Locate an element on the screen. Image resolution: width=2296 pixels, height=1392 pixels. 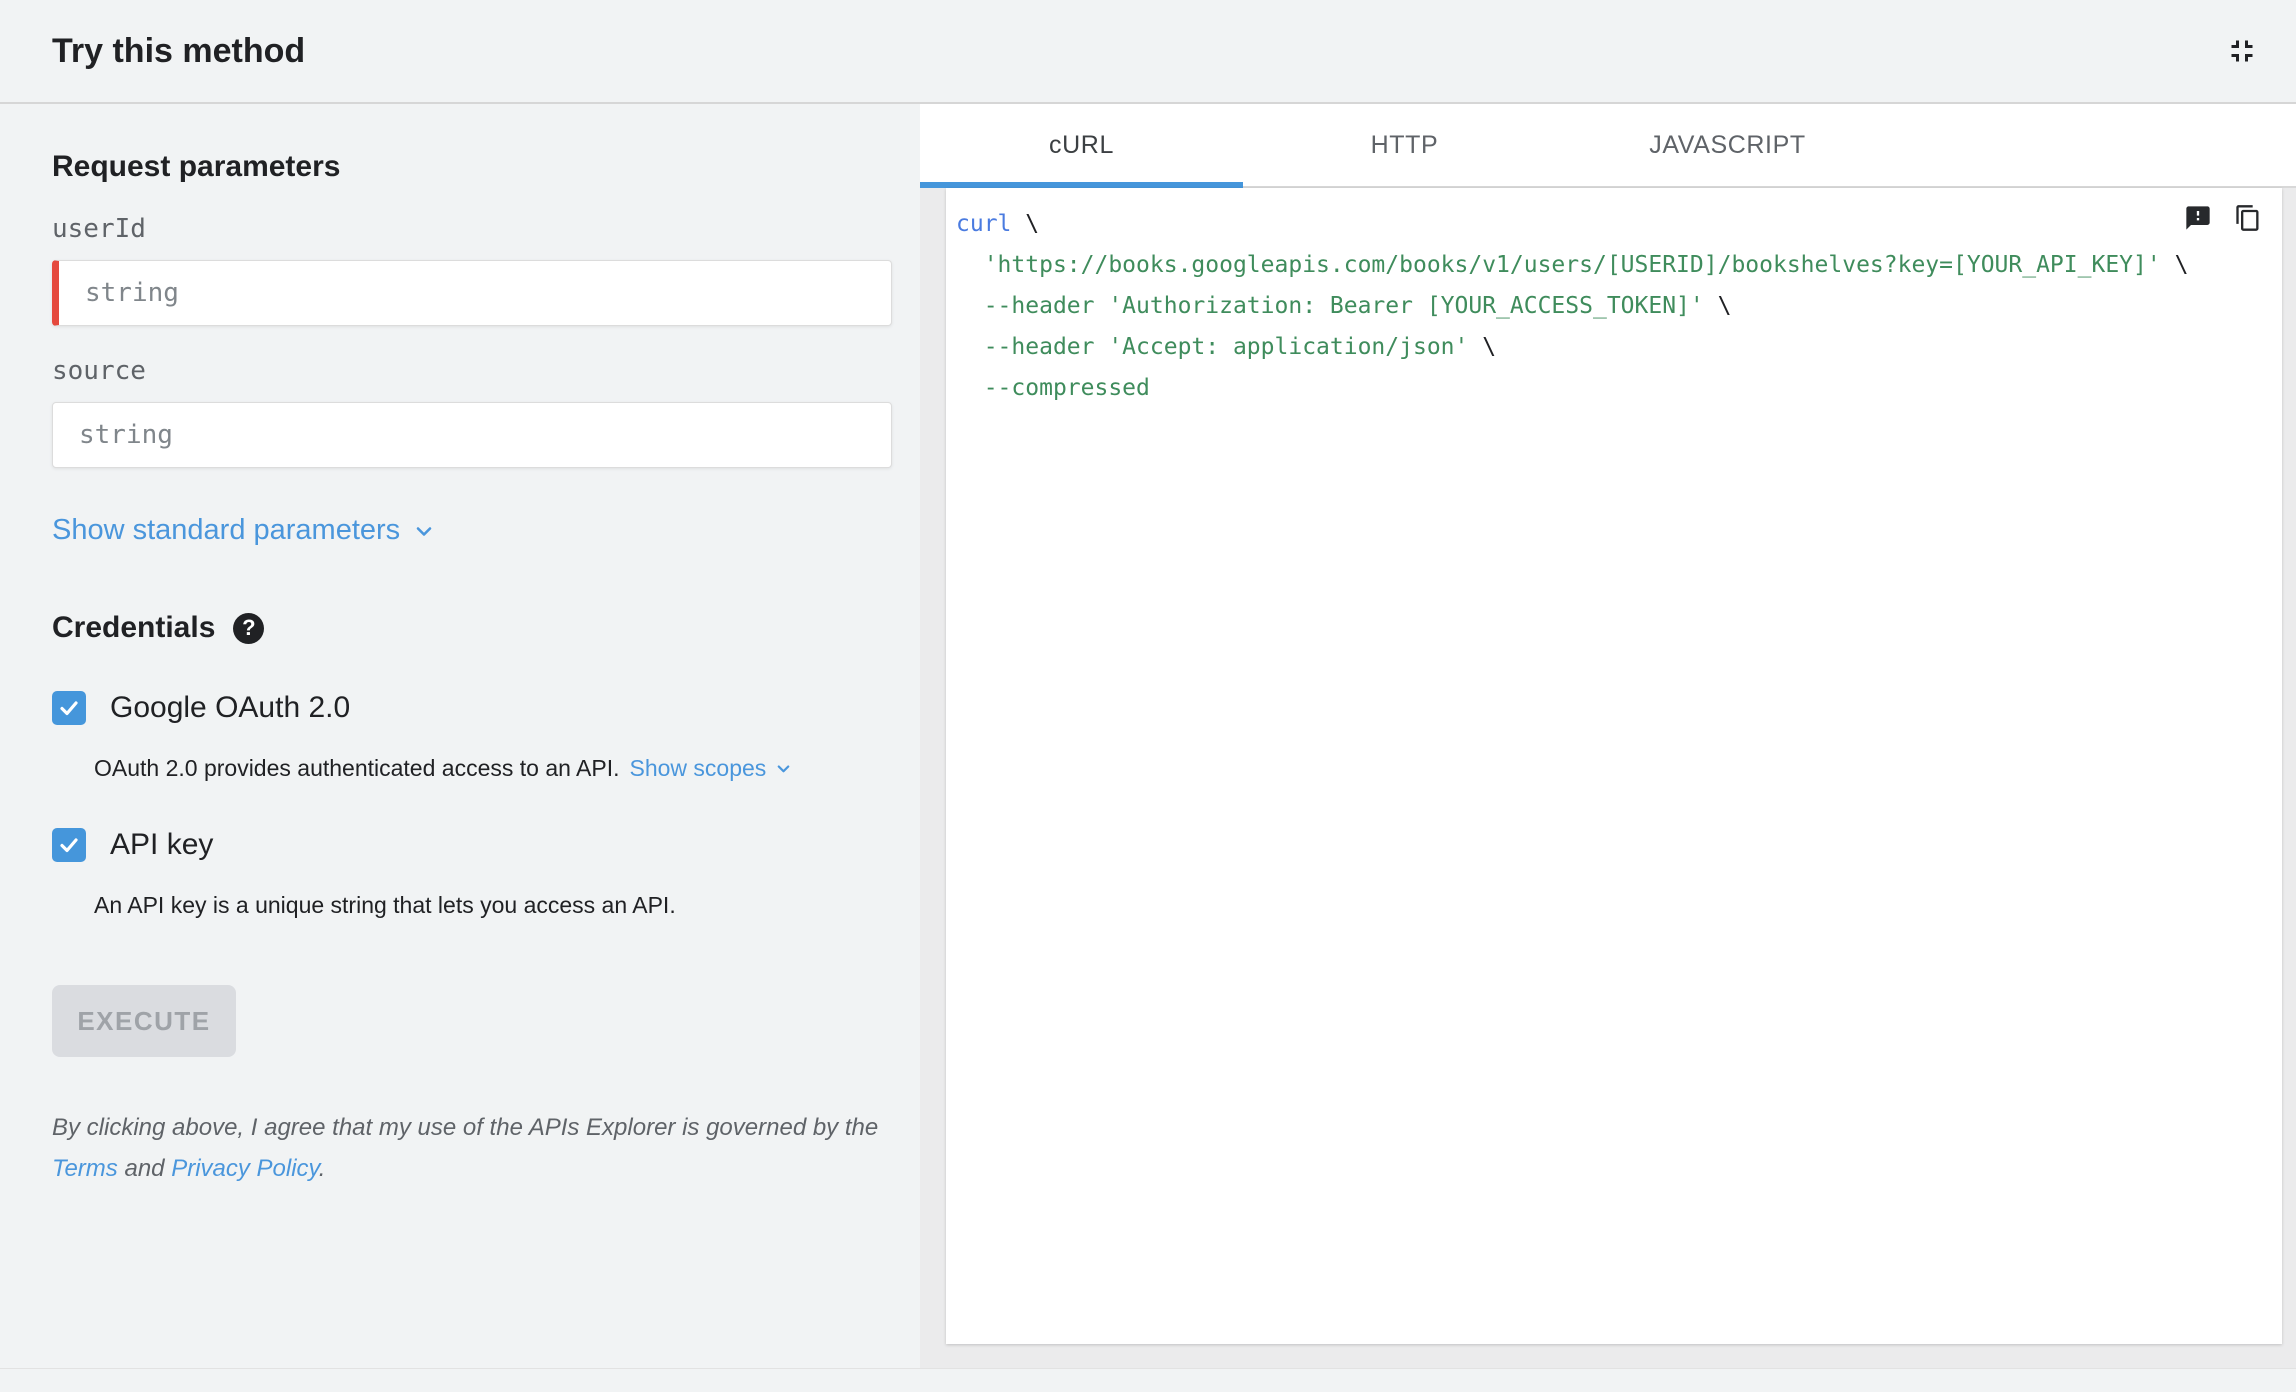
terms-link: Terms is located at coordinates (85, 1168).